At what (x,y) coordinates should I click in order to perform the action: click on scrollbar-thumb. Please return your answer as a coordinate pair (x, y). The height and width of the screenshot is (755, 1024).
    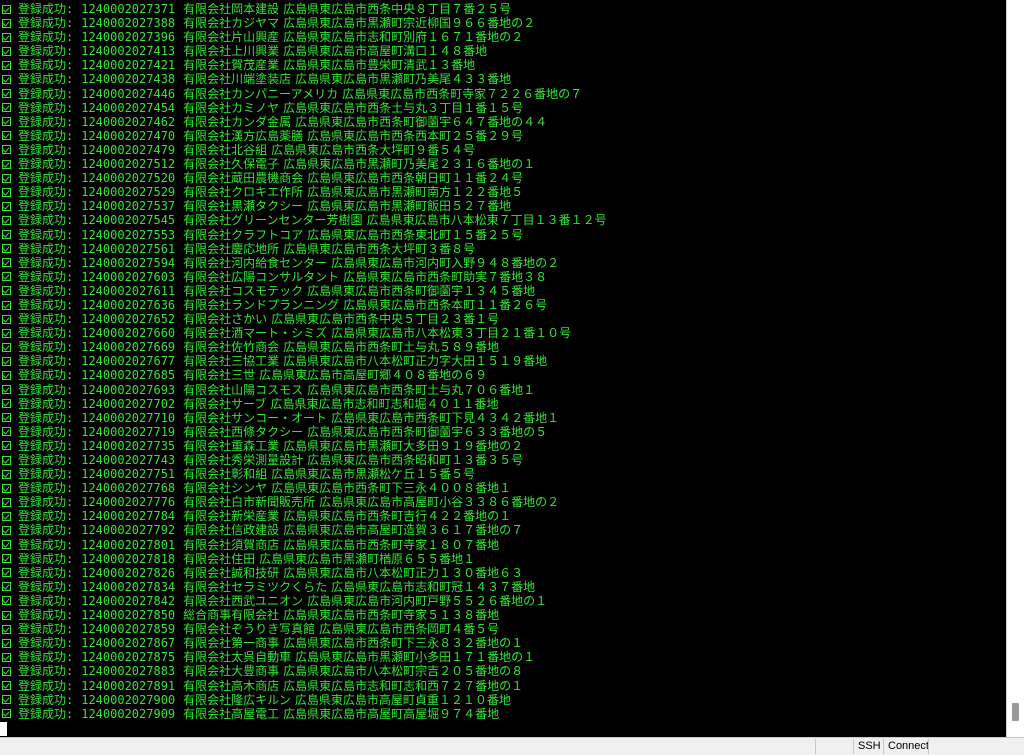
    Looking at the image, I should click on (1015, 712).